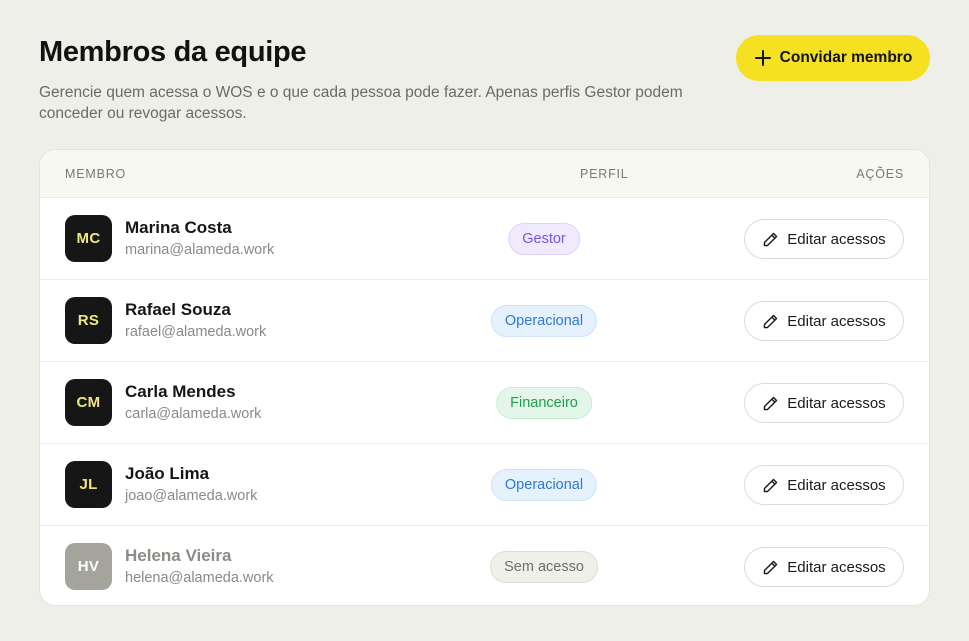  I want to click on member-name: Marina Costa, so click(178, 227).